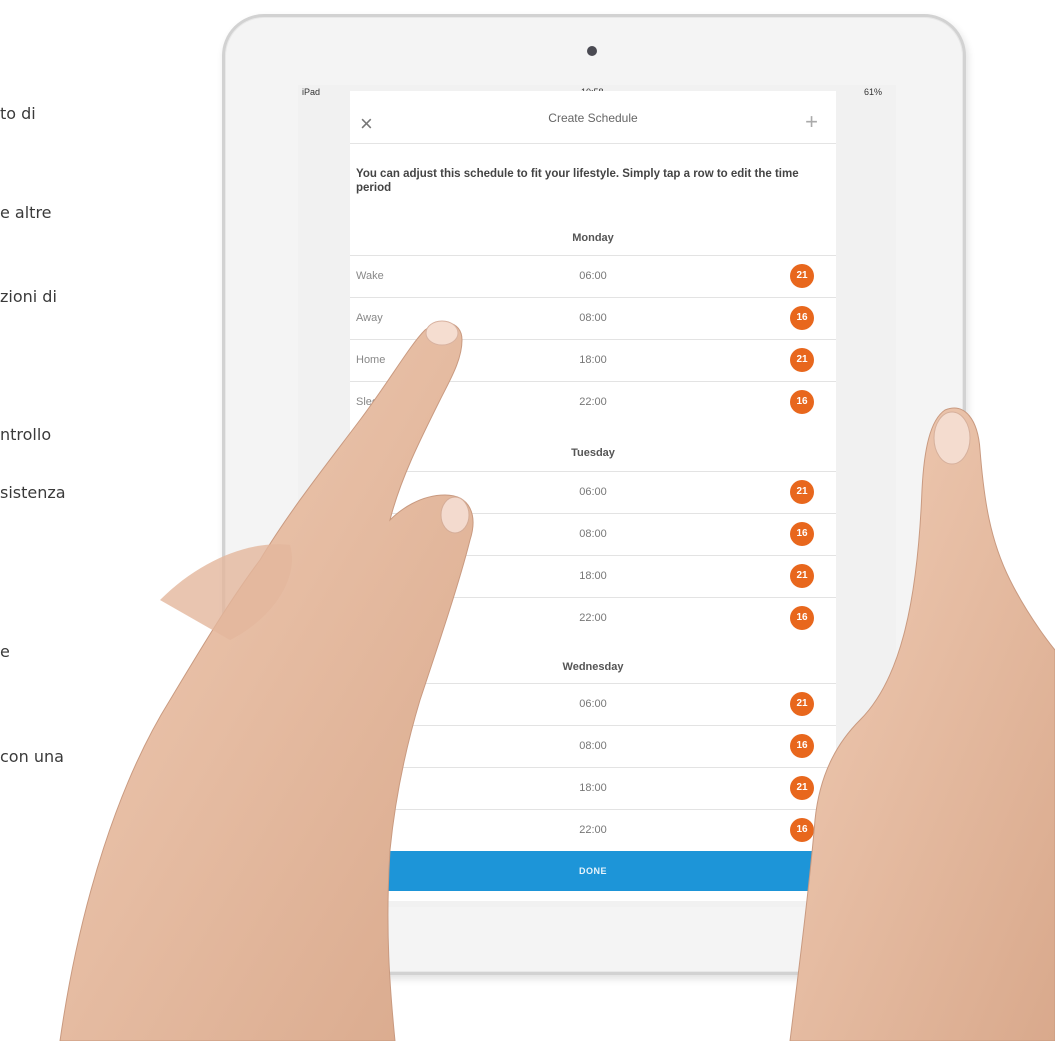 The height and width of the screenshot is (1041, 1055). I want to click on add-icon: +, so click(811, 122).